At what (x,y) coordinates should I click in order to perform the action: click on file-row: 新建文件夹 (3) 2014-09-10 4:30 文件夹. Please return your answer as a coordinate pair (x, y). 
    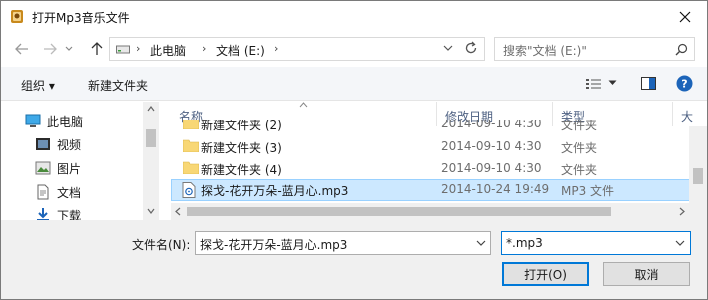
    Looking at the image, I should click on (431, 146).